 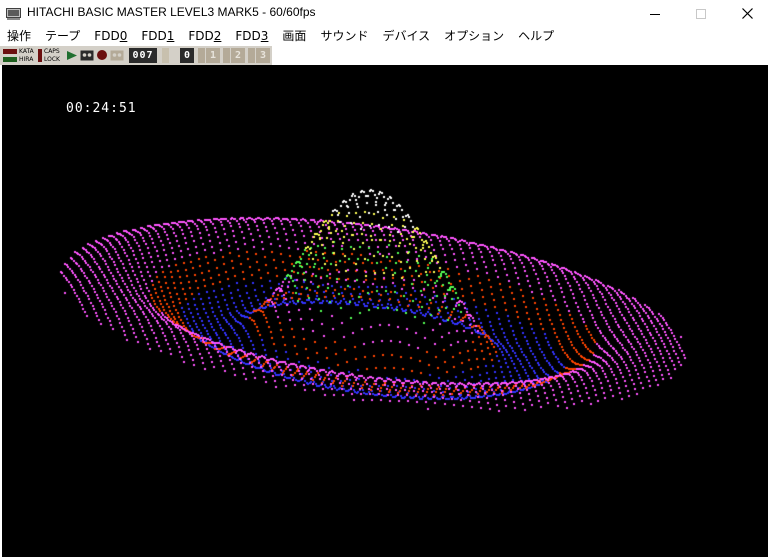 What do you see at coordinates (201, 36) in the screenshot?
I see `menu-fdd2-prefix: FDD` at bounding box center [201, 36].